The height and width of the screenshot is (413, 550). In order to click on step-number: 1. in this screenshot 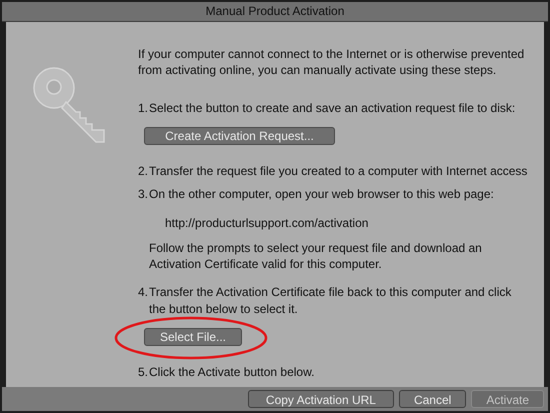, I will do `click(143, 108)`.